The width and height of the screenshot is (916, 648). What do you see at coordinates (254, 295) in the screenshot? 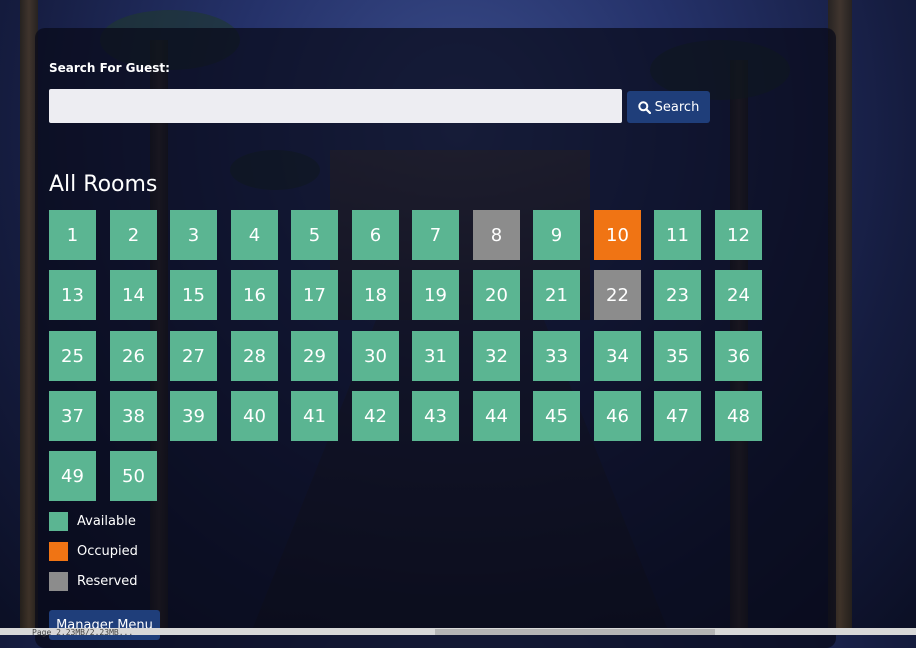
I see `room-16-tile: 16` at bounding box center [254, 295].